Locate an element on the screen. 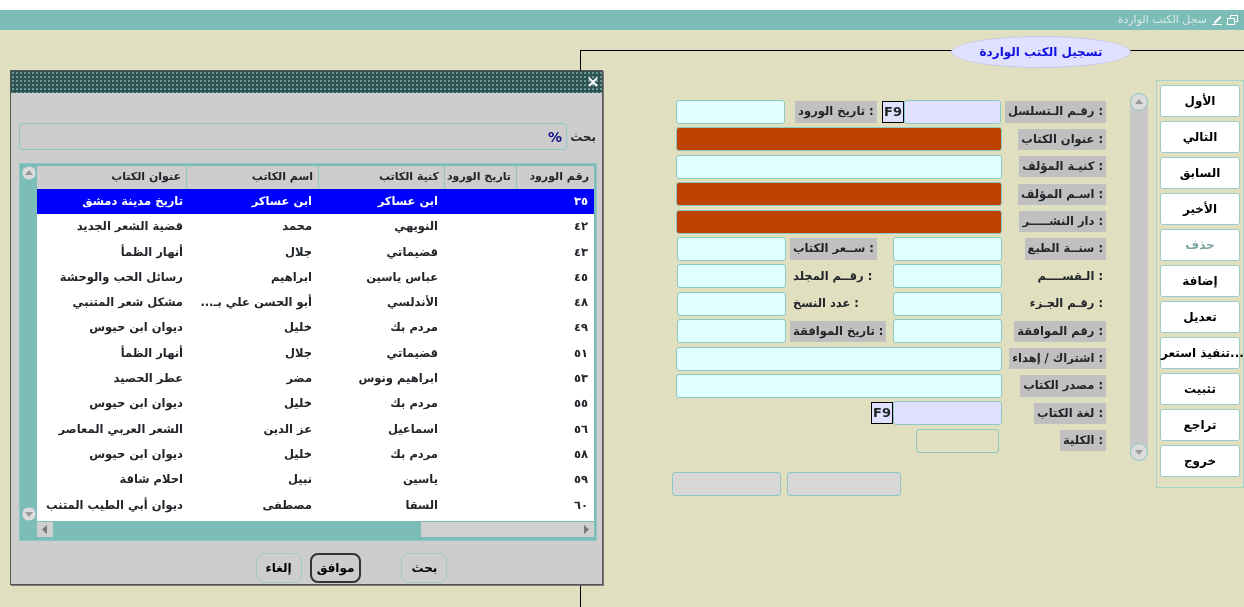 The image size is (1244, 607). table-cell-text: جلال is located at coordinates (298, 353).